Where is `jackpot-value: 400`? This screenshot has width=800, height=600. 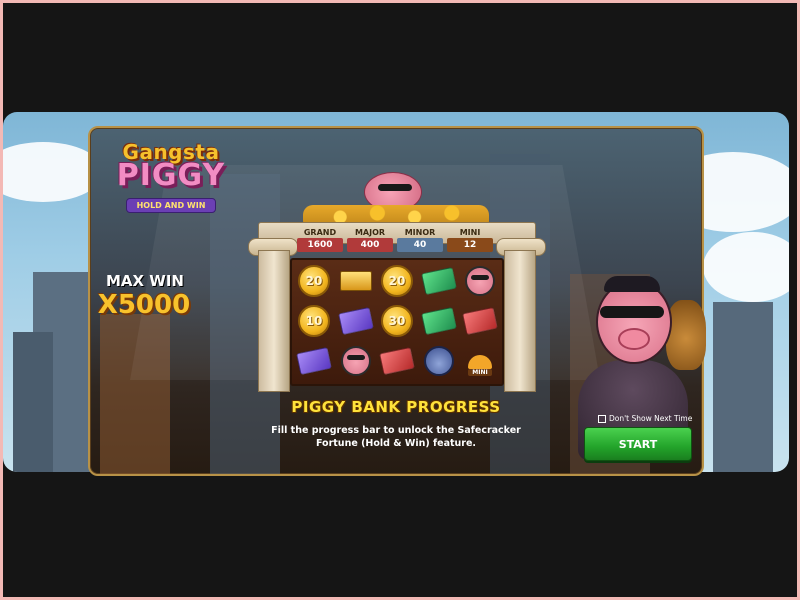
jackpot-value: 400 is located at coordinates (370, 245).